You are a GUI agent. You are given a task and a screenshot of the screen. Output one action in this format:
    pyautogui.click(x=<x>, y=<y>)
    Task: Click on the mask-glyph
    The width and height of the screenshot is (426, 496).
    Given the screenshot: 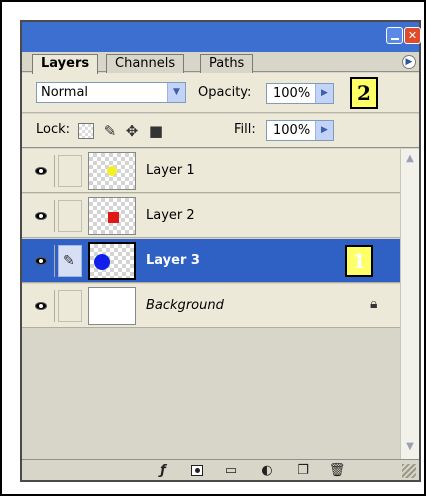 What is the action you would take?
    pyautogui.click(x=197, y=470)
    